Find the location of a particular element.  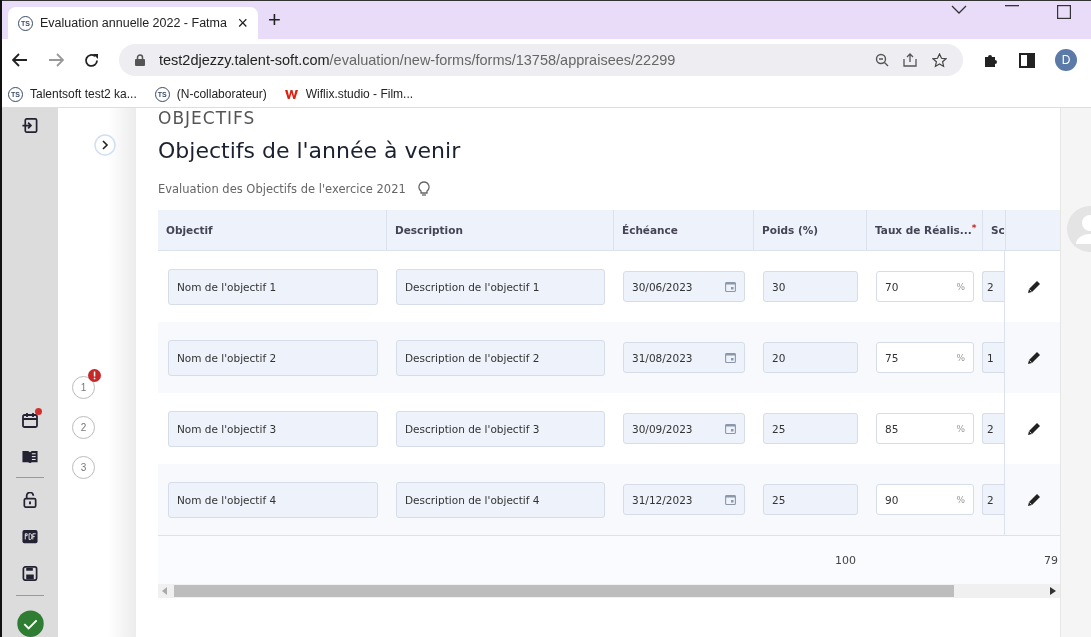

lock-icon is located at coordinates (140, 60).